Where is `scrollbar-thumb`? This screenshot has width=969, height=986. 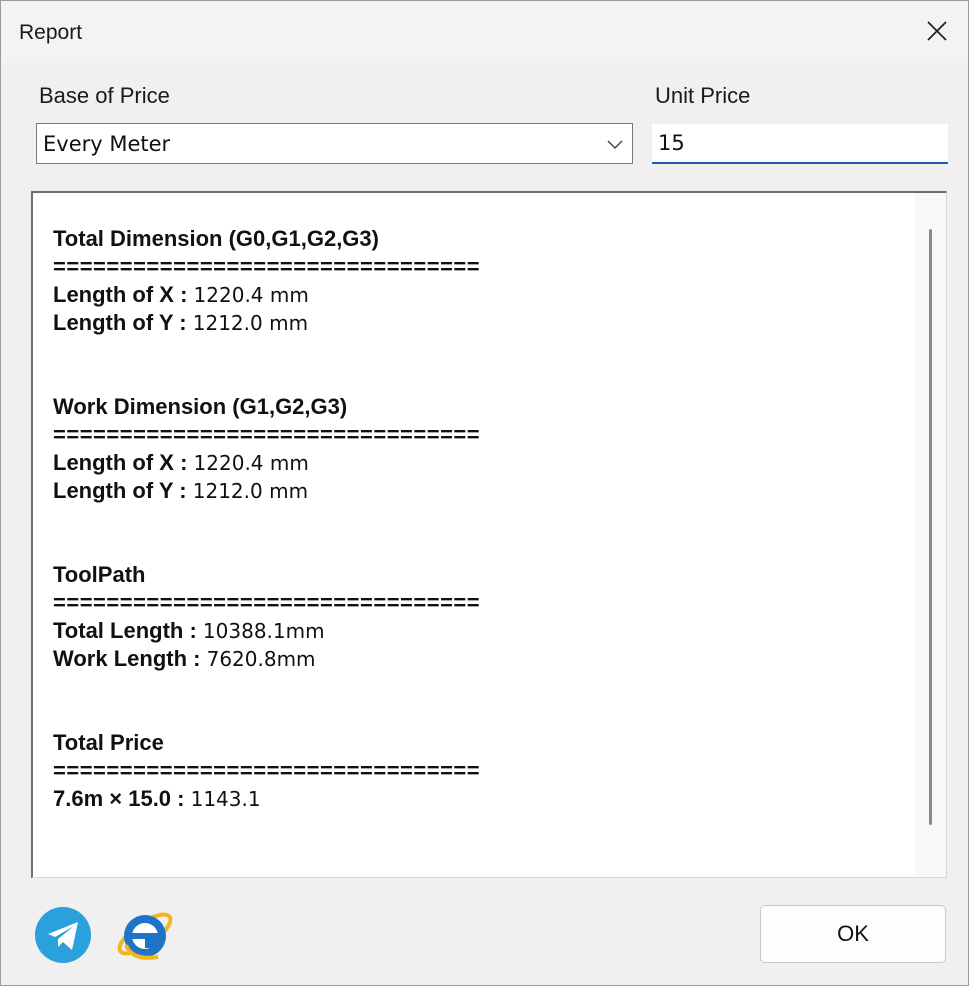 scrollbar-thumb is located at coordinates (930, 527).